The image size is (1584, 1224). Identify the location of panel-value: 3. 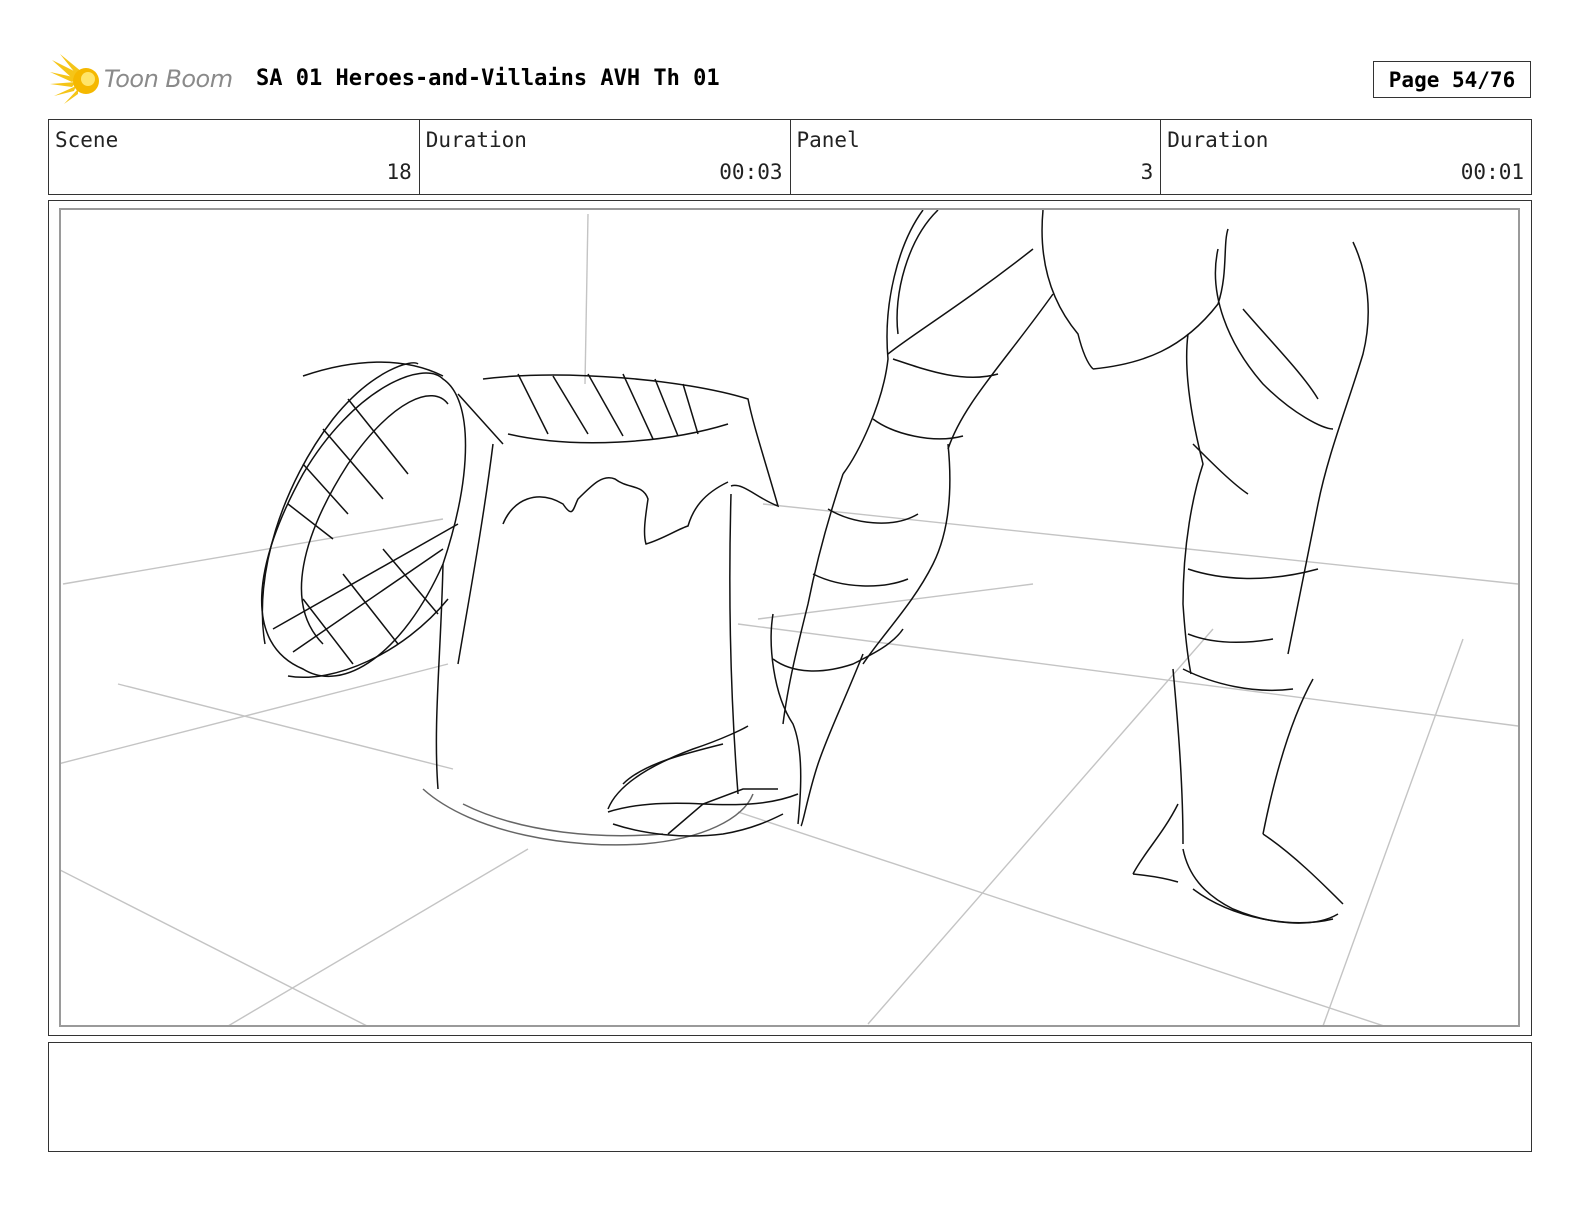
(1147, 172).